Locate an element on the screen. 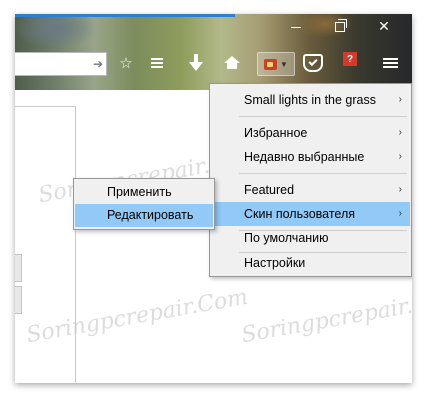 The height and width of the screenshot is (397, 427). minimize-icon is located at coordinates (296, 27).